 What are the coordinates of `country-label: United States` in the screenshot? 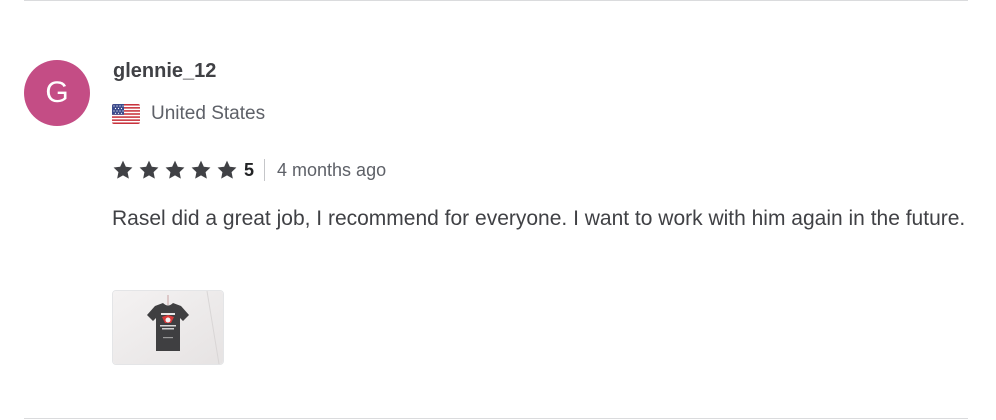 It's located at (208, 113).